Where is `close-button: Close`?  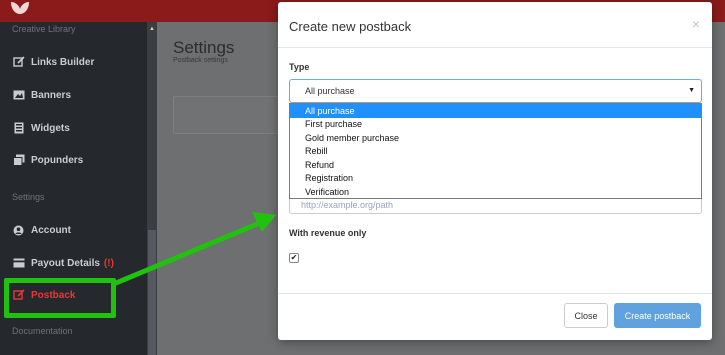
close-button: Close is located at coordinates (586, 315).